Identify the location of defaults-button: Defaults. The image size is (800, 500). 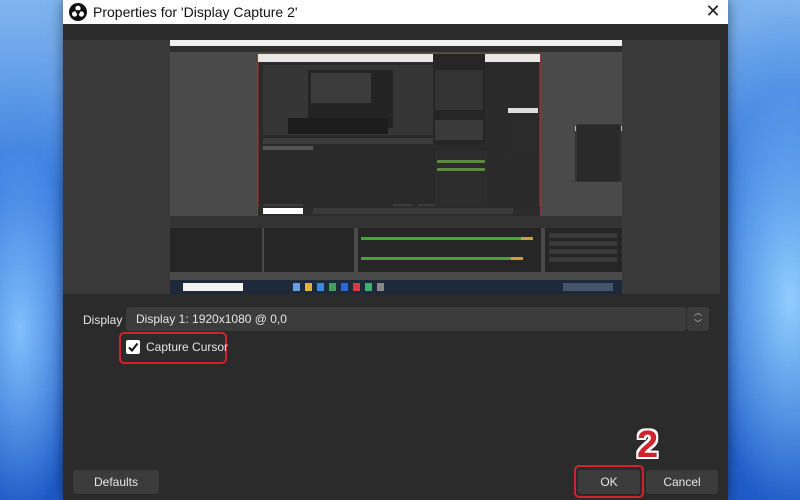
(116, 482).